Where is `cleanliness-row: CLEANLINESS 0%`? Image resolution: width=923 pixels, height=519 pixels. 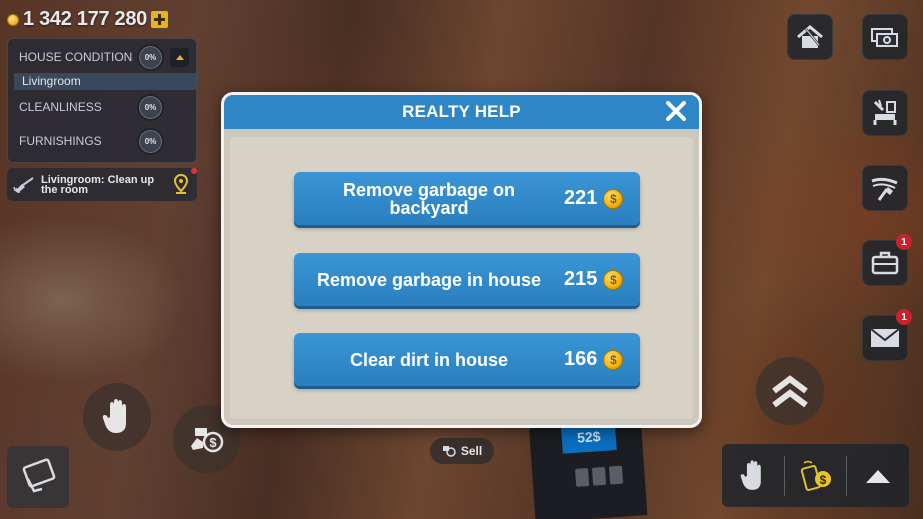 cleanliness-row: CLEANLINESS 0% is located at coordinates (102, 107).